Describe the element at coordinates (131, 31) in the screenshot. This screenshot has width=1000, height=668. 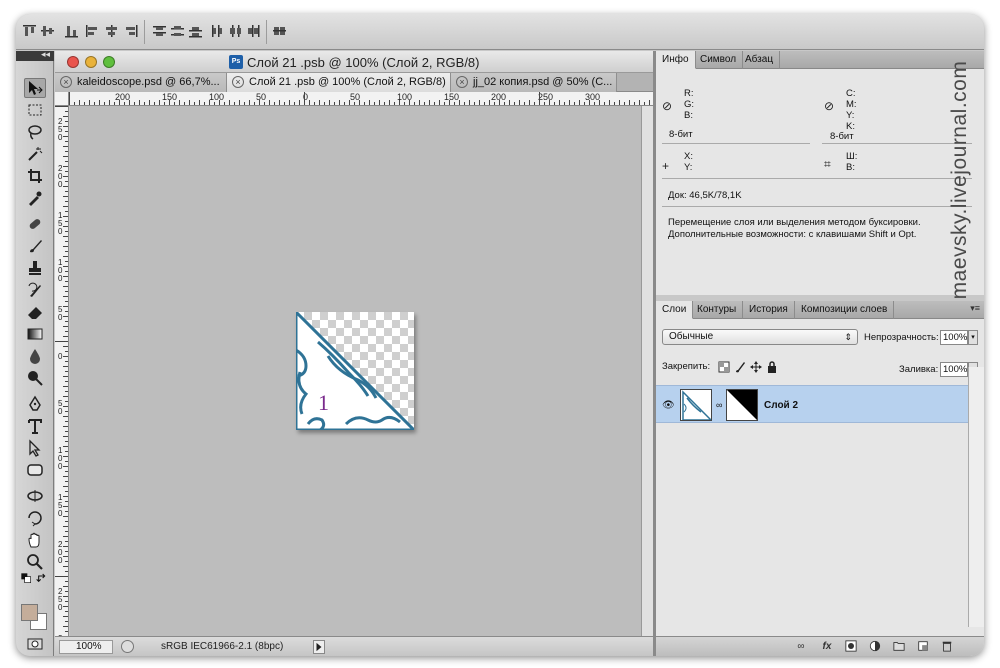
I see `align-right-edges-icon` at that location.